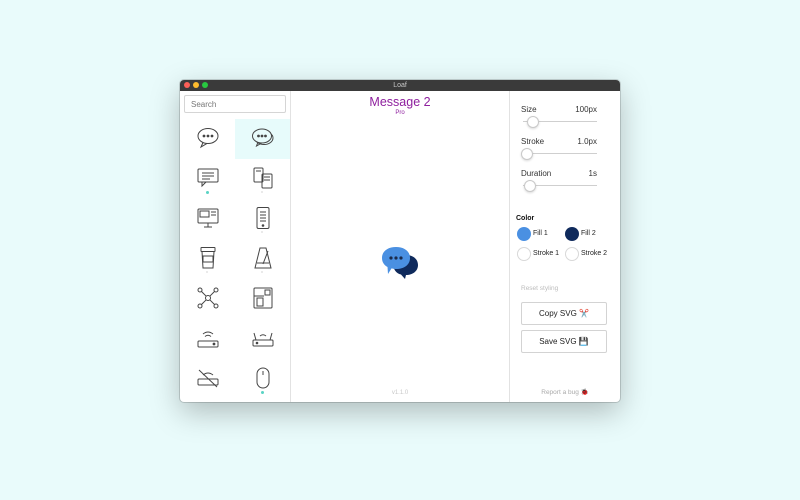  I want to click on wifi-router-icon, so click(208, 339).